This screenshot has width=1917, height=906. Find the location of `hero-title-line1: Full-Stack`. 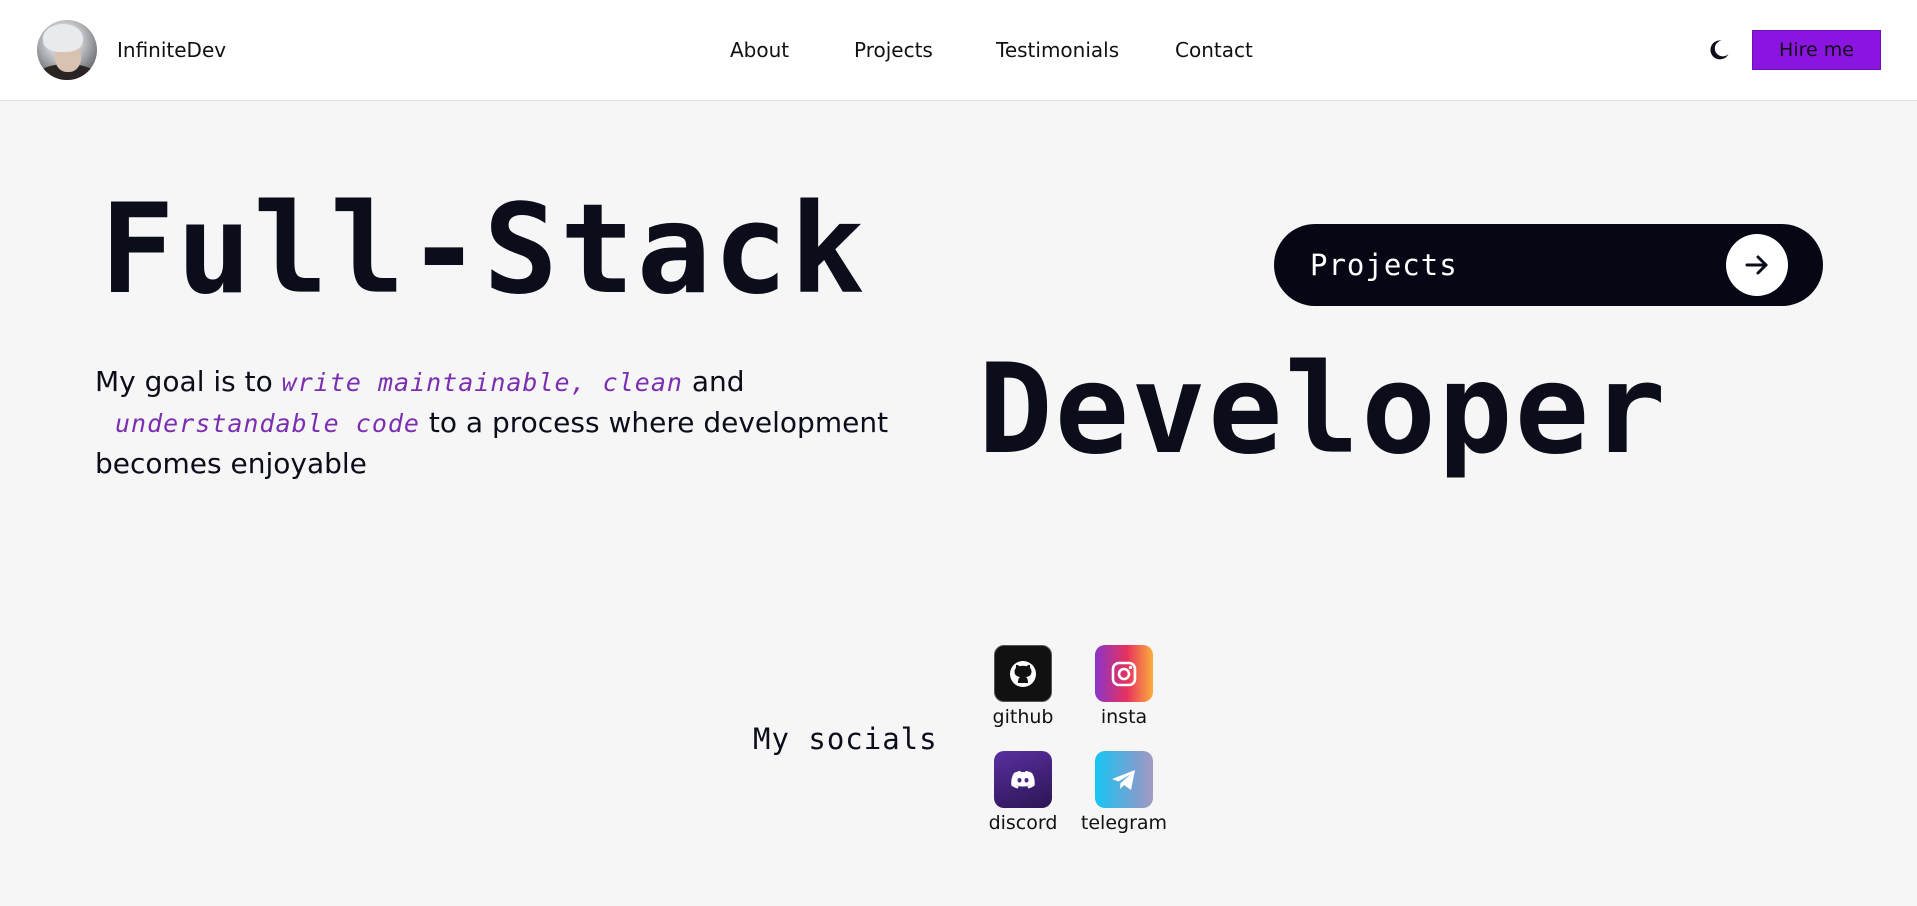

hero-title-line1: Full-Stack is located at coordinates (483, 250).